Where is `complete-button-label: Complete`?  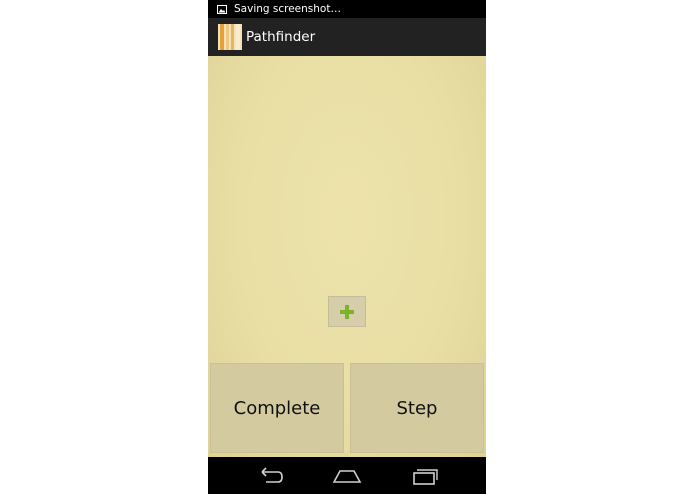
complete-button-label: Complete is located at coordinates (277, 408).